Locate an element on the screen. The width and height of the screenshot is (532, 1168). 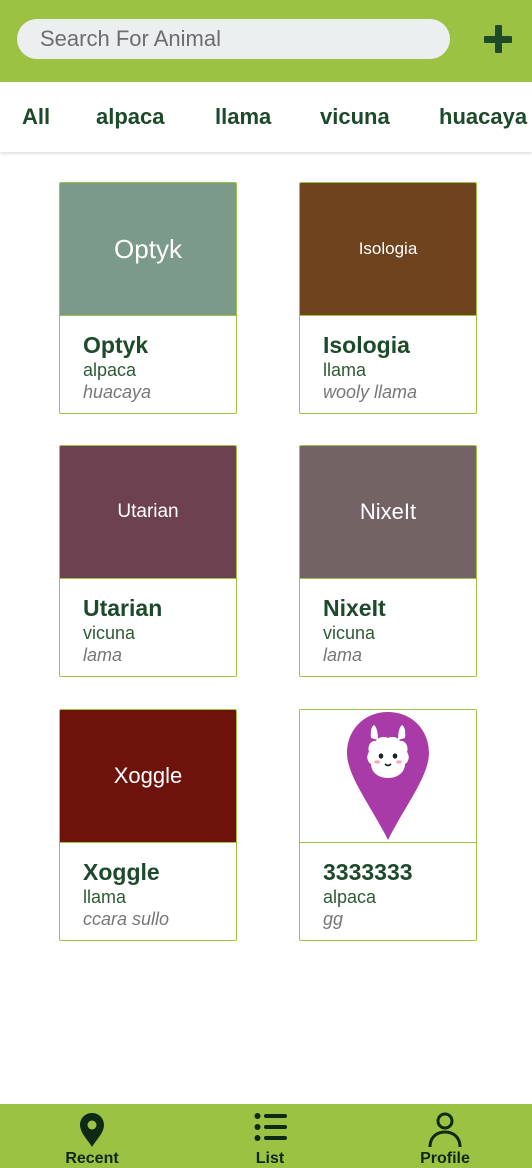
card-image: Utarian is located at coordinates (148, 512).